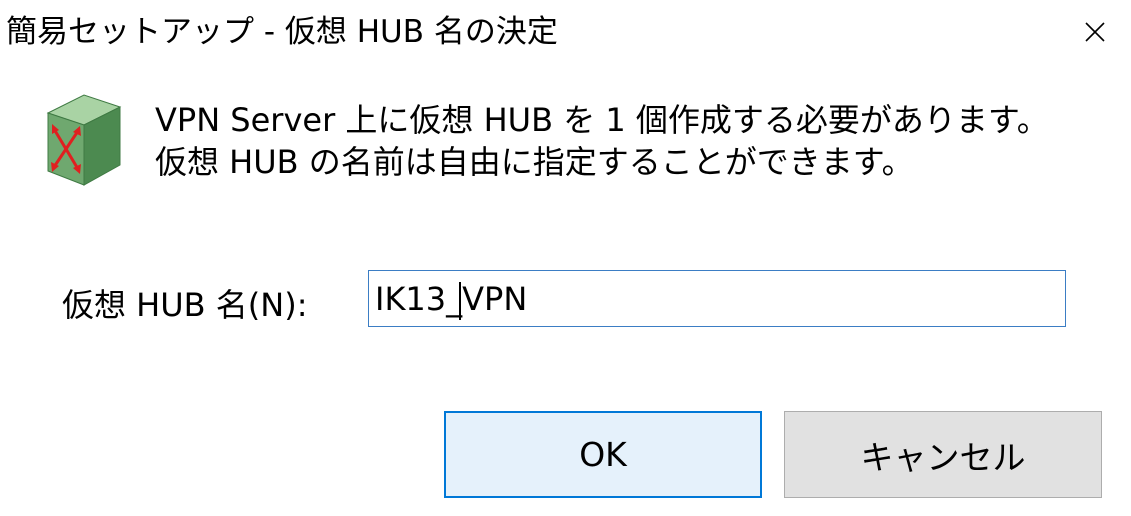 Image resolution: width=1131 pixels, height=516 pixels. Describe the element at coordinates (282, 32) in the screenshot. I see `window-title: 簡易セットアップ - 仮想 HUB 名の決定` at that location.